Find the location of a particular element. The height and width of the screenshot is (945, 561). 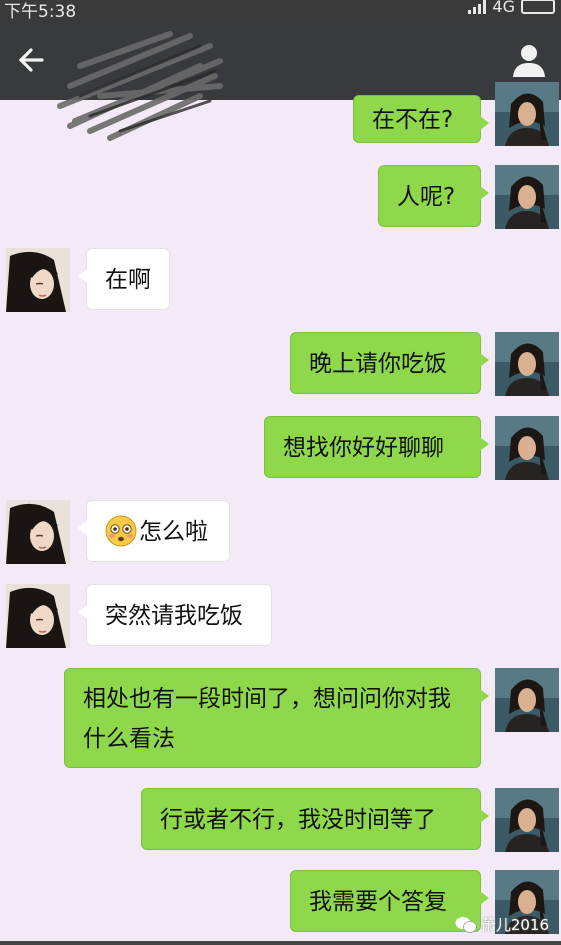

message-text: 在不在? is located at coordinates (413, 120).